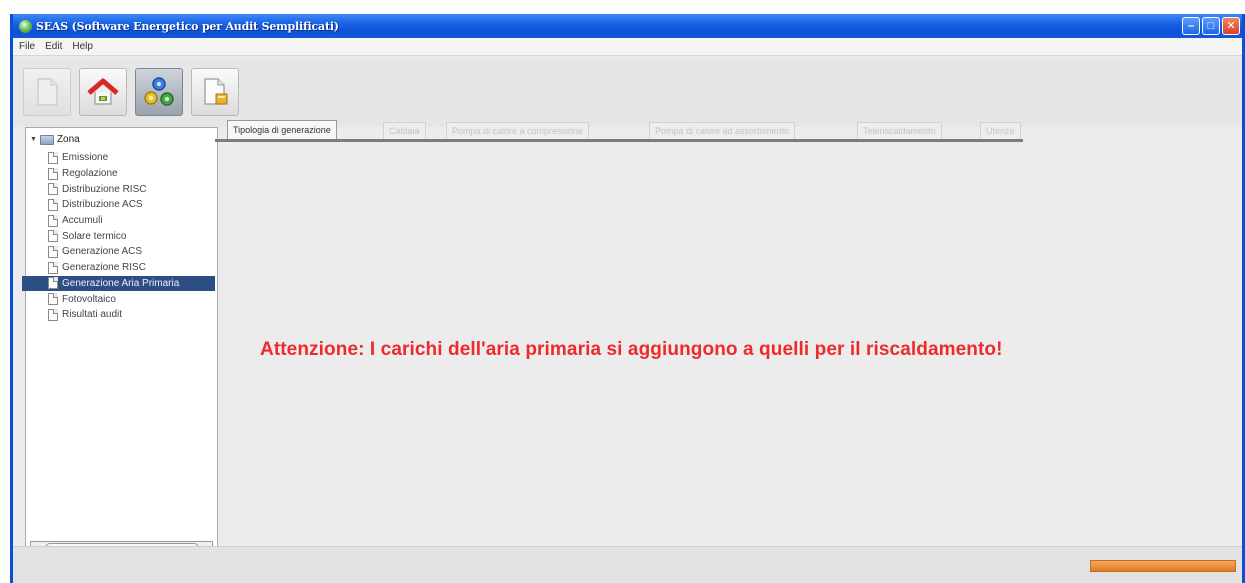 The image size is (1245, 583). Describe the element at coordinates (90, 174) in the screenshot. I see `tree-item-label: Regolazione` at that location.